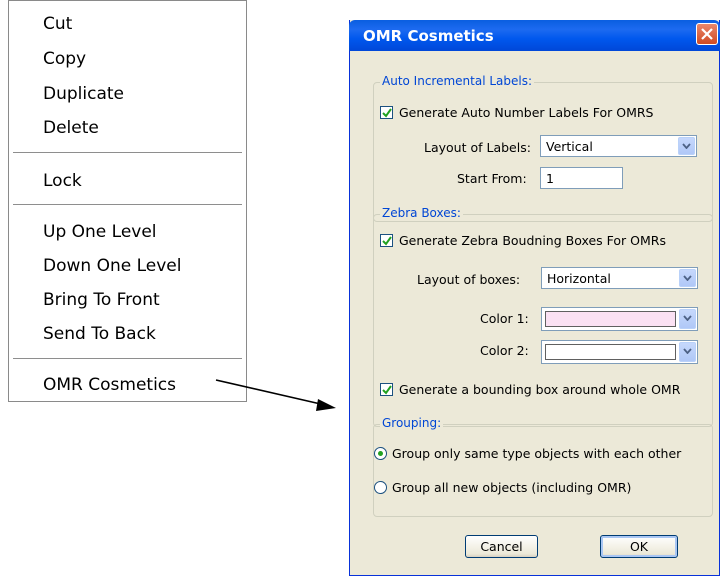 This screenshot has height=576, width=720. I want to click on color1-label: Color 1:, so click(504, 318).